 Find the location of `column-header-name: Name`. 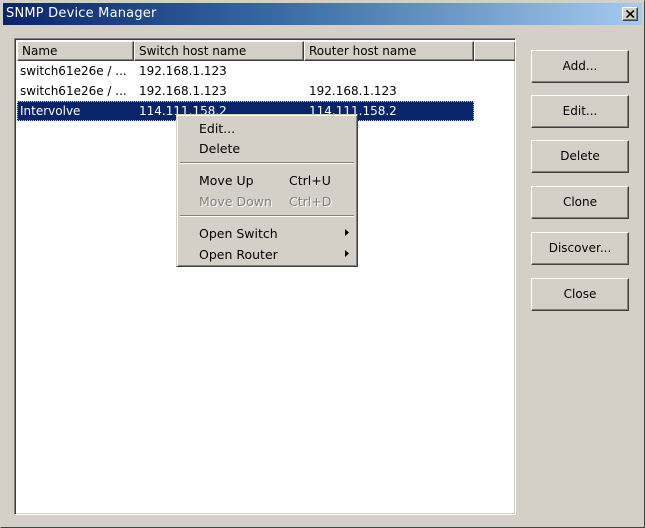

column-header-name: Name is located at coordinates (75, 51).